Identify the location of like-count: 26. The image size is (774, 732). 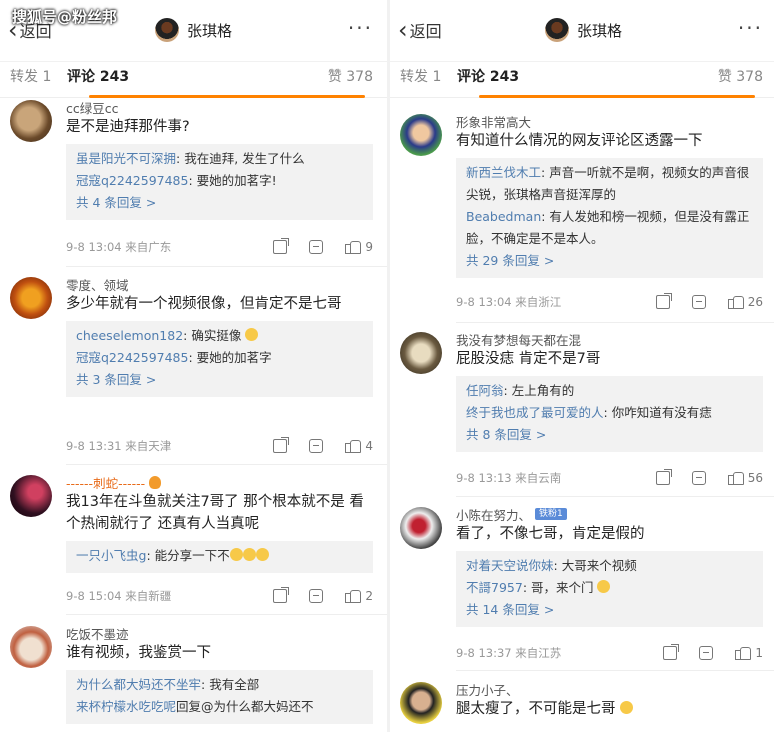
(755, 302).